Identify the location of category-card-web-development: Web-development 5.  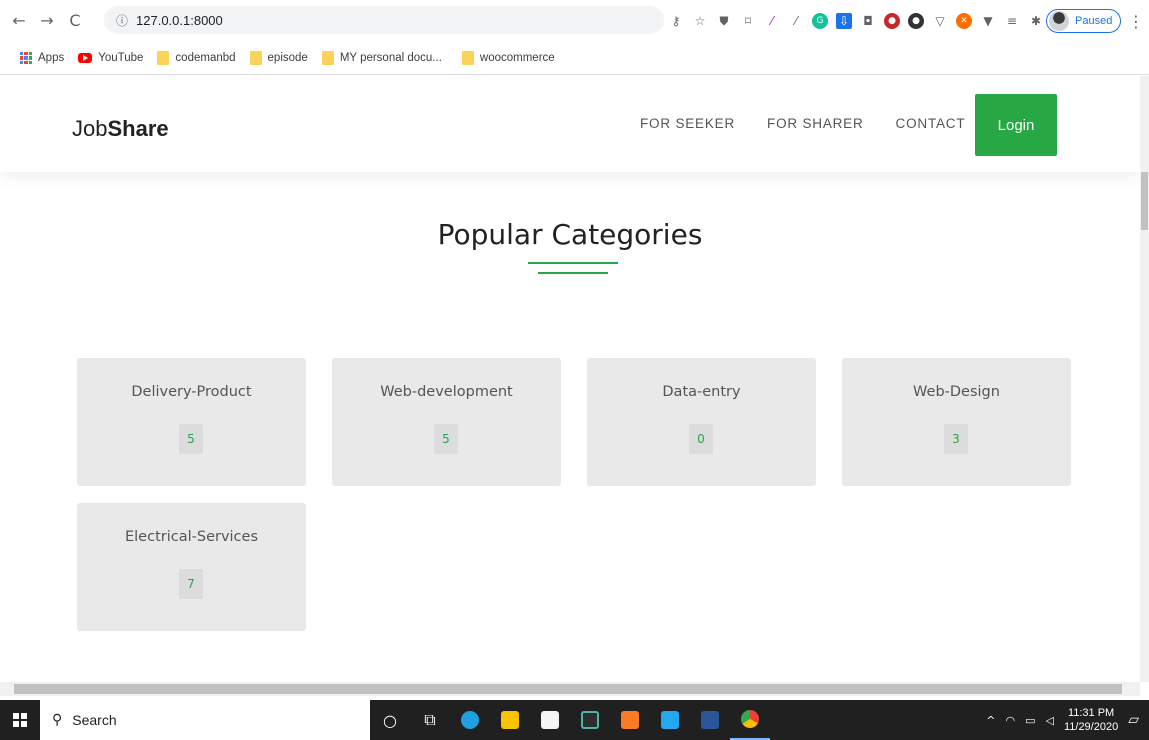
(446, 422).